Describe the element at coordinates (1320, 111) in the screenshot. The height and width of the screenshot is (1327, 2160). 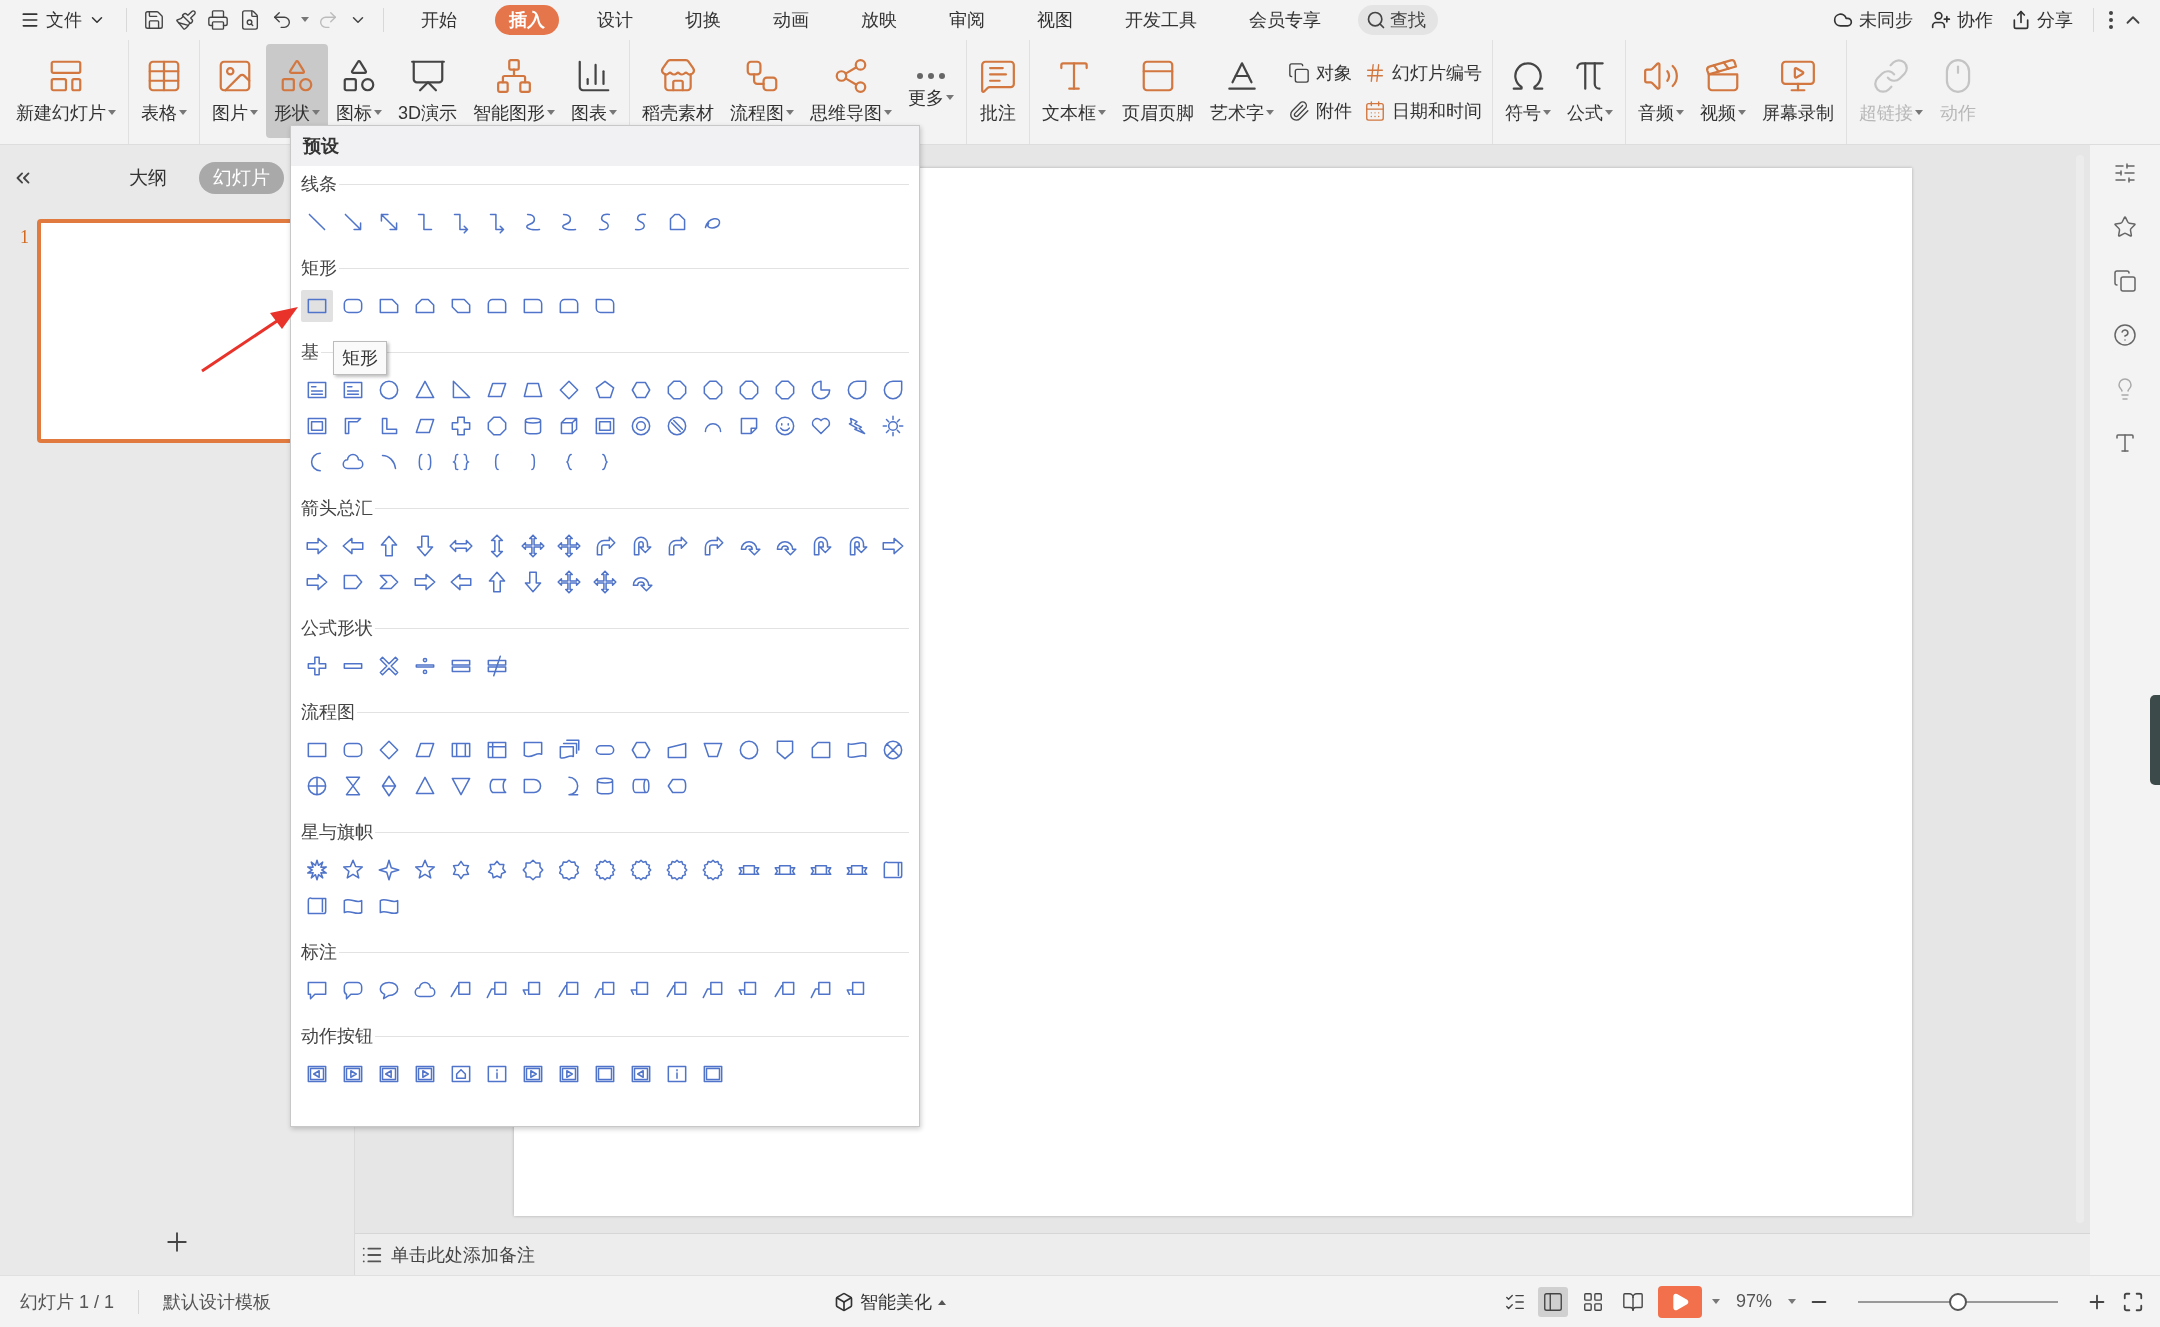
I see `ribbon-button: 附件` at that location.